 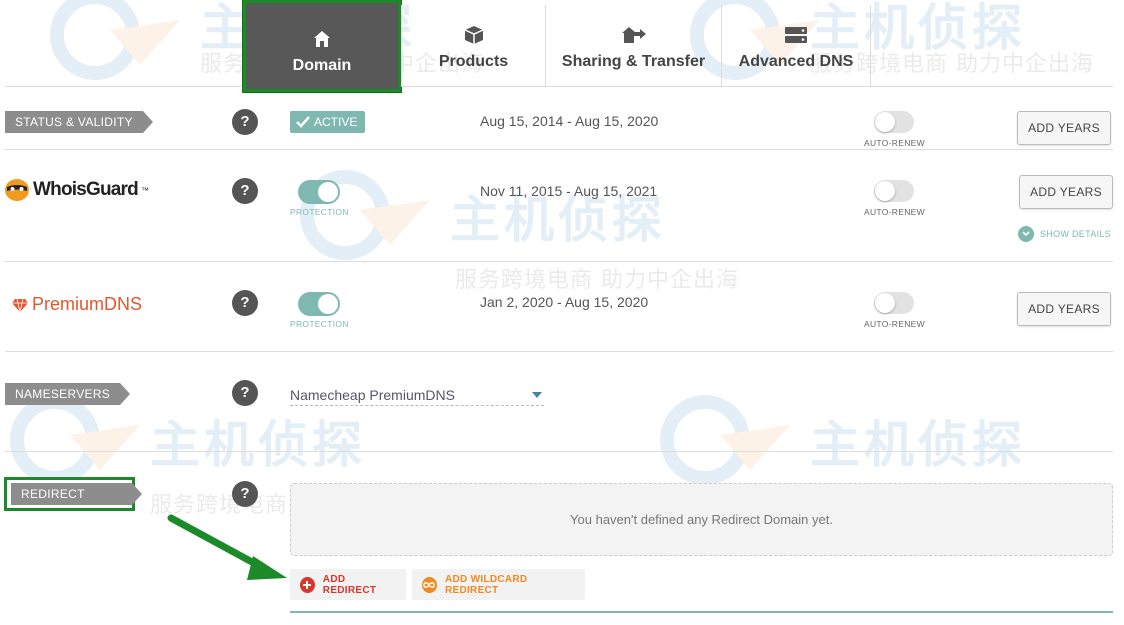 I want to click on diamond-icon, so click(x=20, y=305).